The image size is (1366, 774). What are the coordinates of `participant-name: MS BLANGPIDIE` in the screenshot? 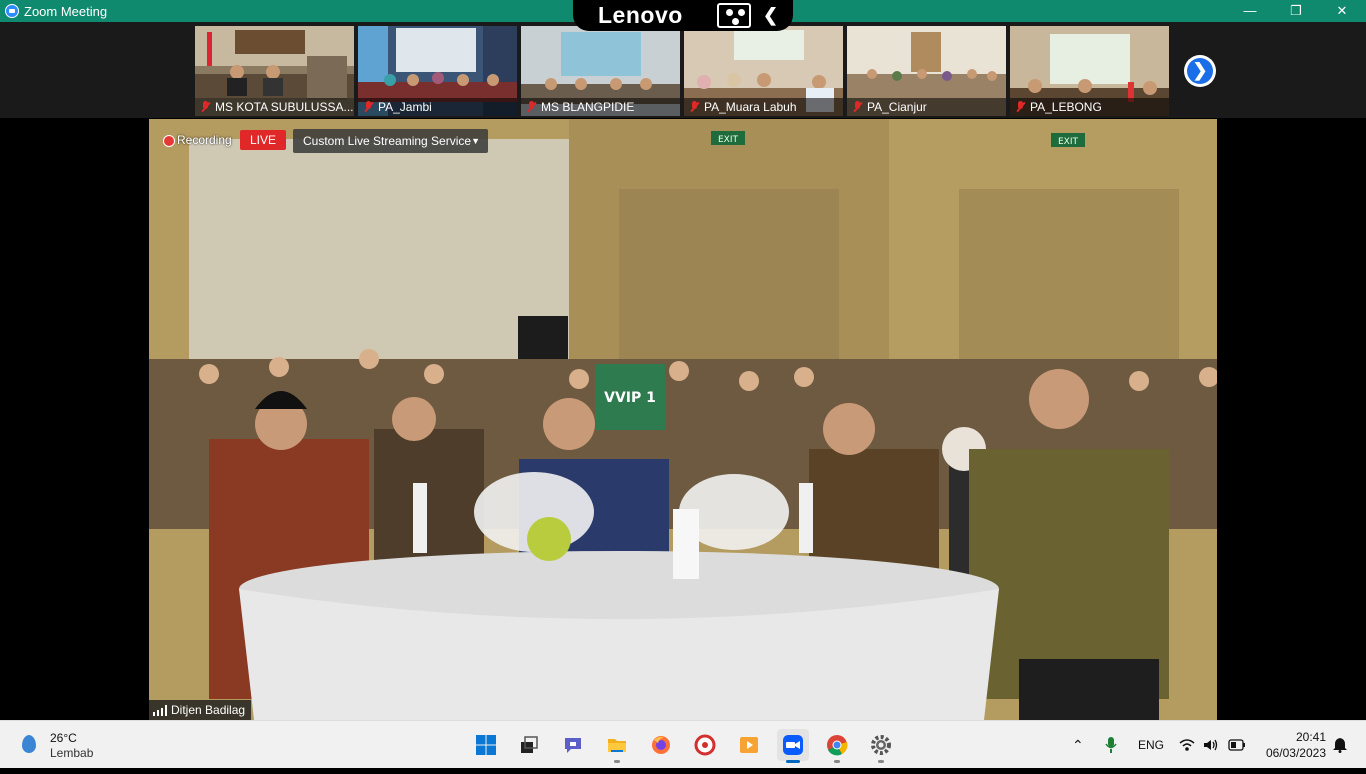 It's located at (600, 107).